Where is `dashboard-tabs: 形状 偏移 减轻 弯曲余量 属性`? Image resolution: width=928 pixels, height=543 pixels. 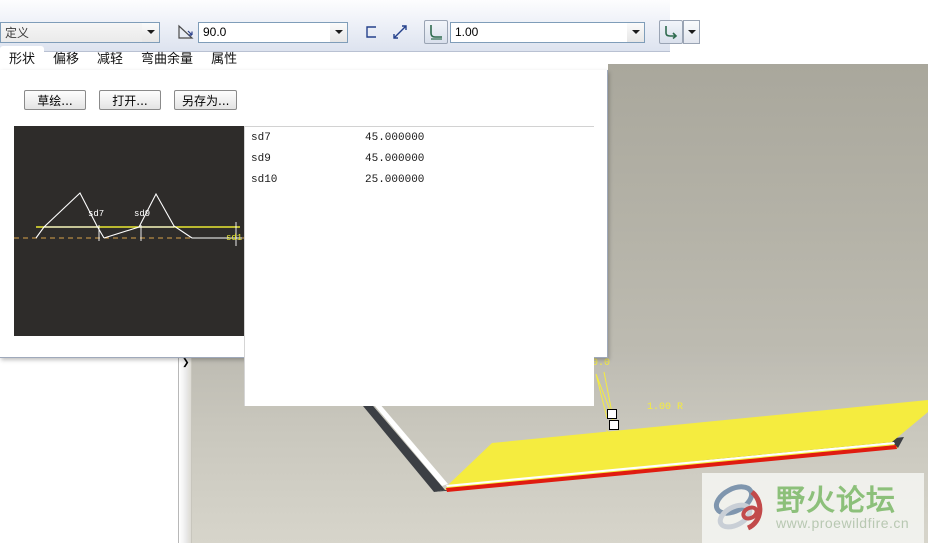 dashboard-tabs: 形状 偏移 减轻 弯曲余量 属性 is located at coordinates (123, 58).